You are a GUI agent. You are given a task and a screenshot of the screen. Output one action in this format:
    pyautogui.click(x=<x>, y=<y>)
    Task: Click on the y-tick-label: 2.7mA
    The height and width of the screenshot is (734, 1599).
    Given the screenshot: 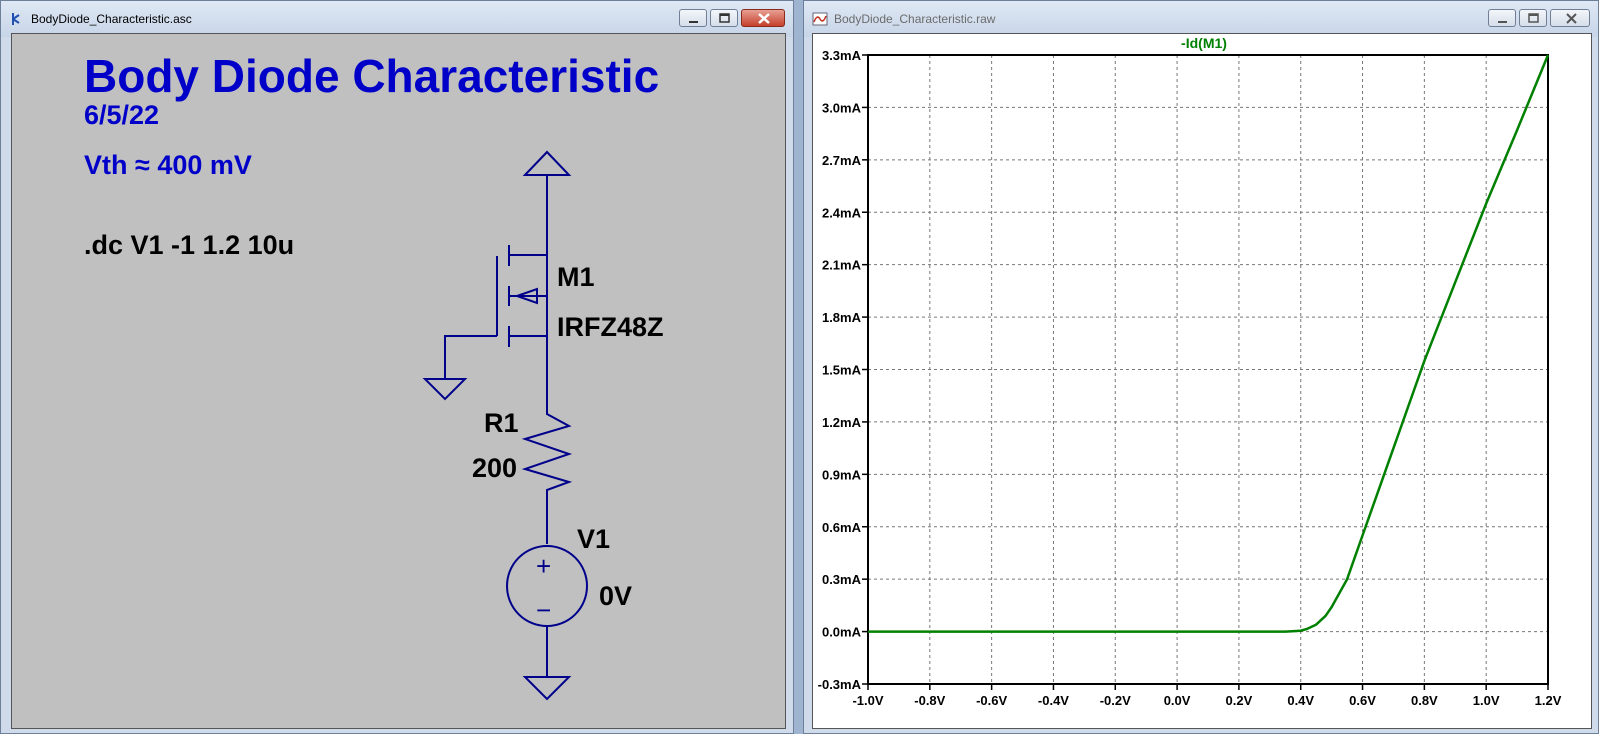 What is the action you would take?
    pyautogui.click(x=842, y=160)
    